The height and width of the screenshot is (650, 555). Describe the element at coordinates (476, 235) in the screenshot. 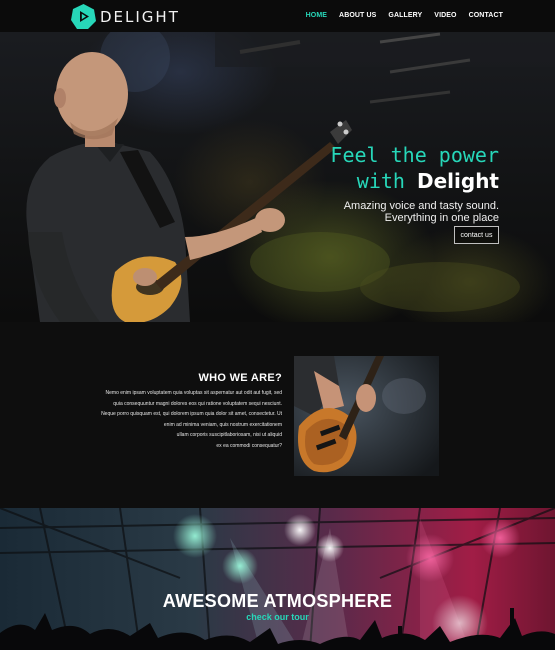

I see `contact-us-button: contact us` at that location.